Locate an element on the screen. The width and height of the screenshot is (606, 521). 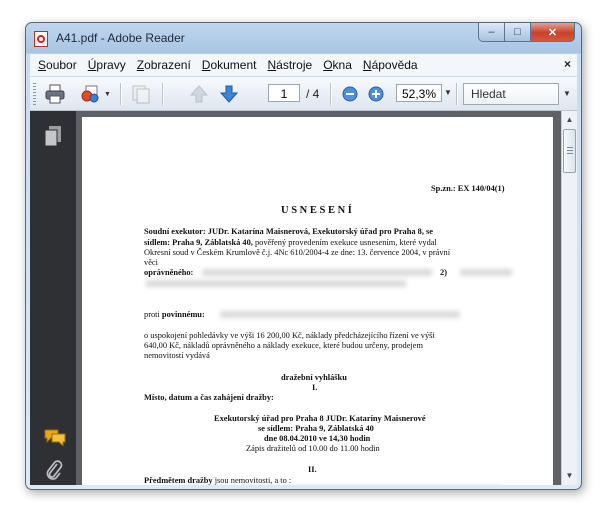
search-dropdown-icon: ▼ is located at coordinates (567, 93).